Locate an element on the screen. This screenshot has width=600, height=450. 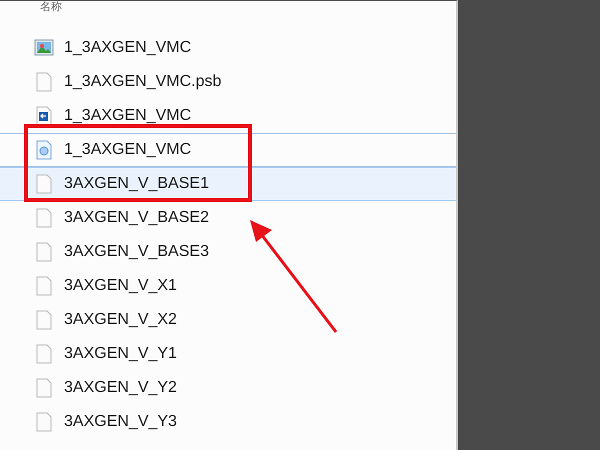
file-name: 3AXGEN_V_BASE2 is located at coordinates (136, 218).